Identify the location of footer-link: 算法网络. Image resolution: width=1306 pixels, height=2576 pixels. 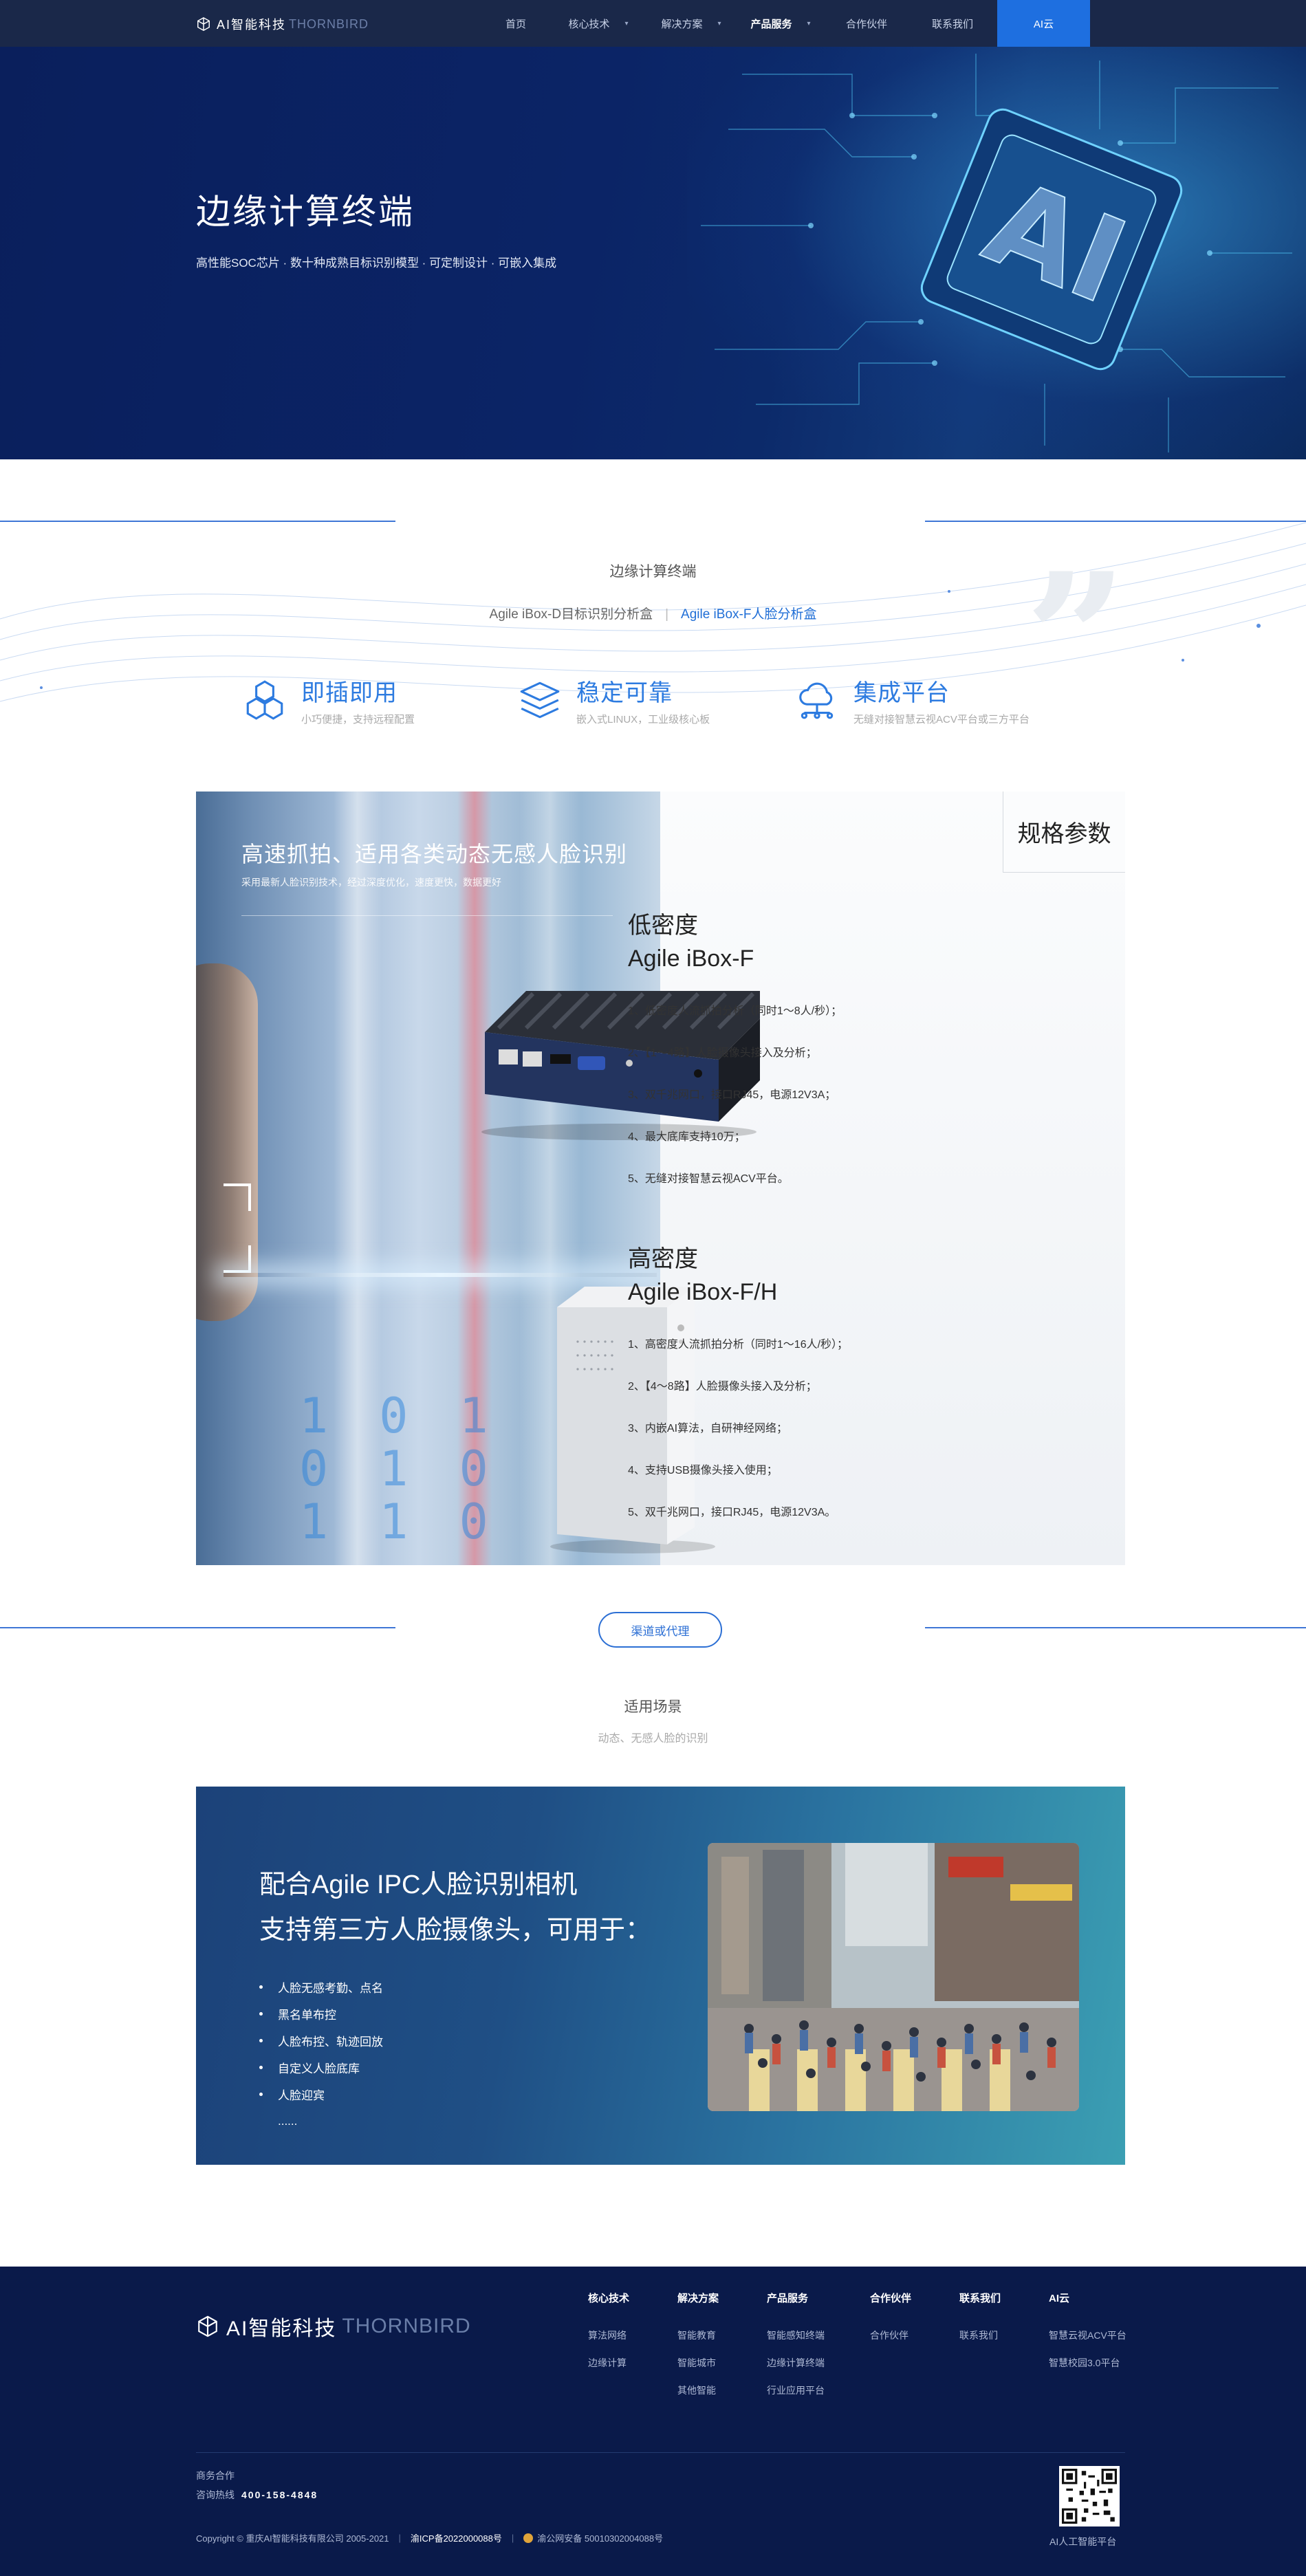
(608, 2342).